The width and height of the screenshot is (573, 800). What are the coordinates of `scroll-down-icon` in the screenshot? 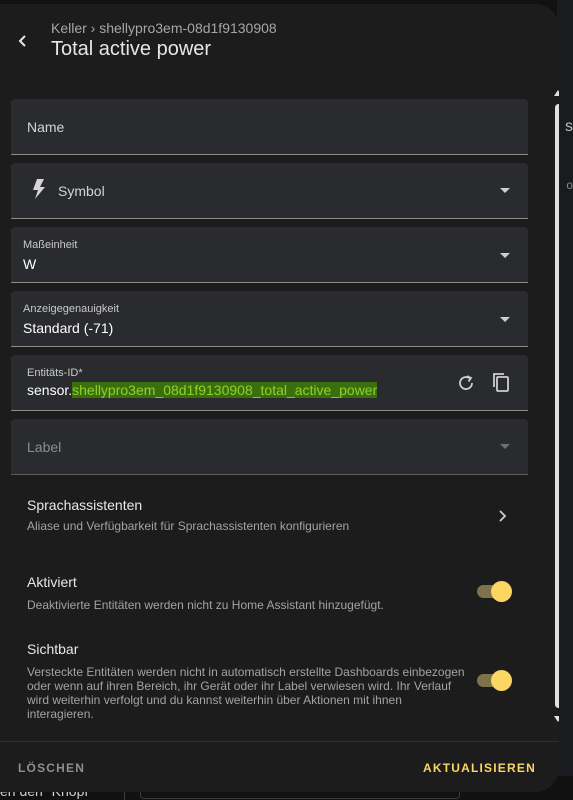 It's located at (556, 719).